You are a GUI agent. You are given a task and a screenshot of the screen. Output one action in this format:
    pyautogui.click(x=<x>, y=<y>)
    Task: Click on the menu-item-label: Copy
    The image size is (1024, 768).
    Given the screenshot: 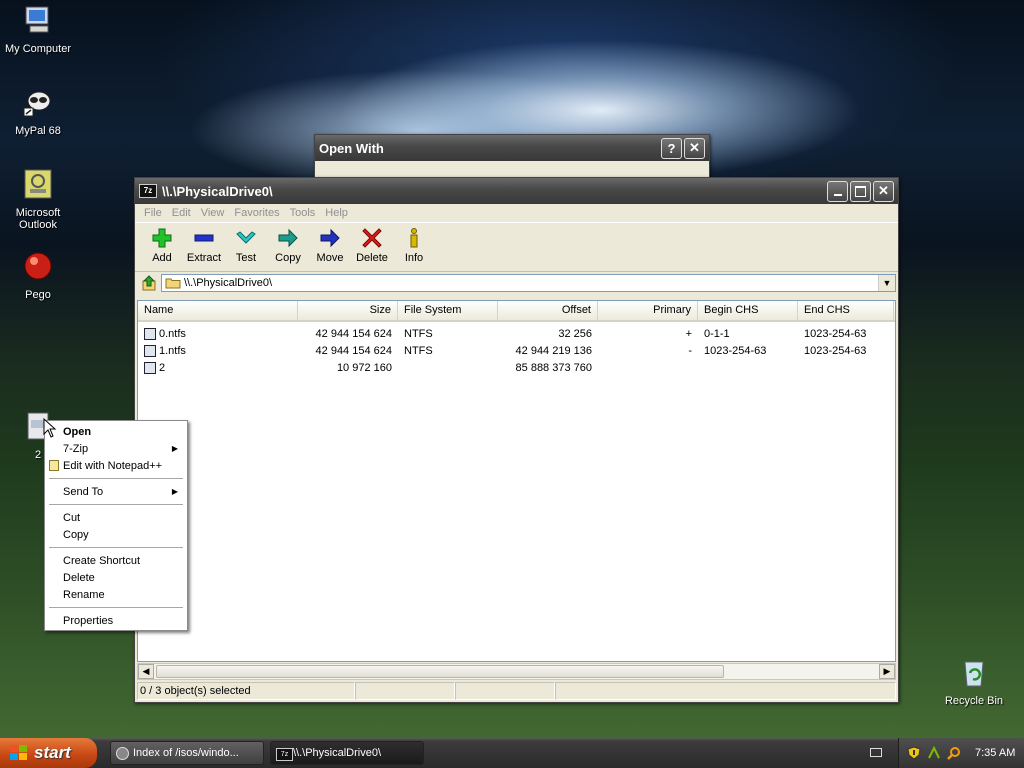 What is the action you would take?
    pyautogui.click(x=76, y=534)
    